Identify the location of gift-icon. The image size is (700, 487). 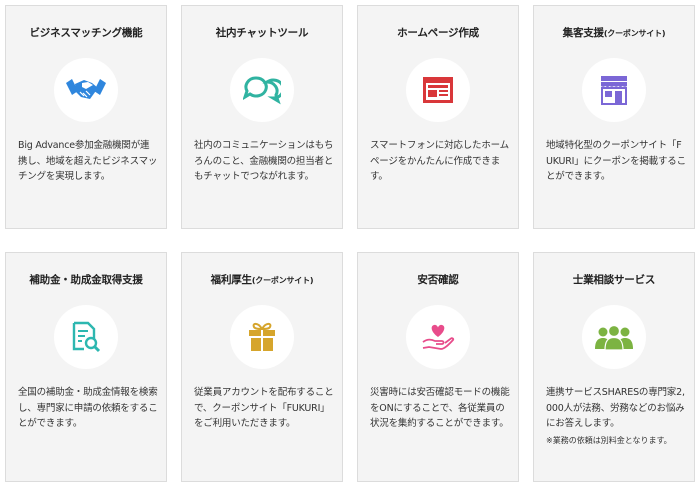
(262, 337).